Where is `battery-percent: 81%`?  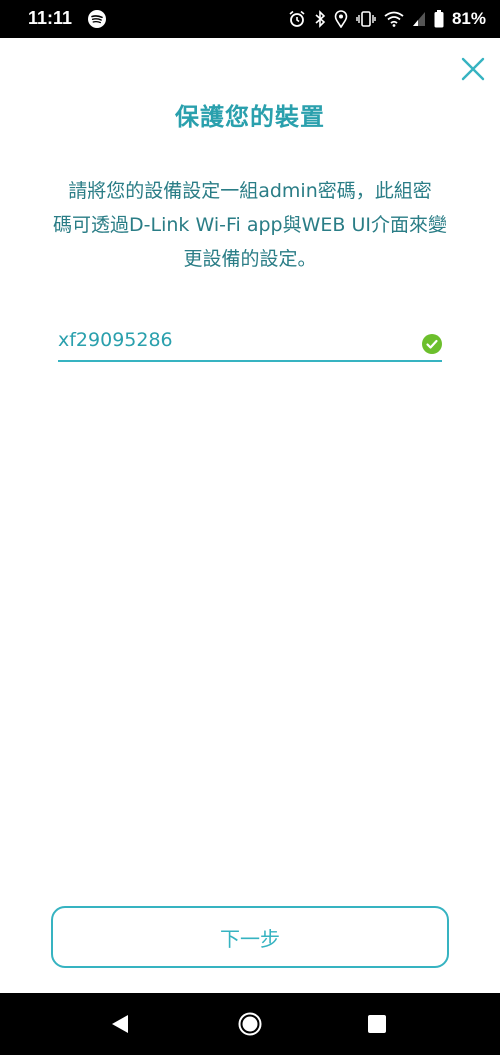 battery-percent: 81% is located at coordinates (468, 18).